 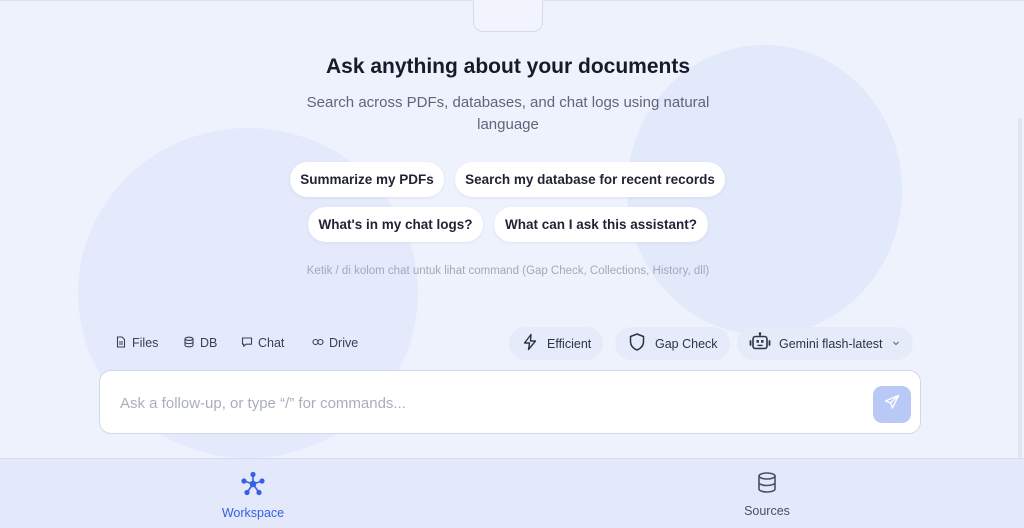 What do you see at coordinates (367, 179) in the screenshot?
I see `suggestion-chip-summarize-pdfs: Summarize my PDFs` at bounding box center [367, 179].